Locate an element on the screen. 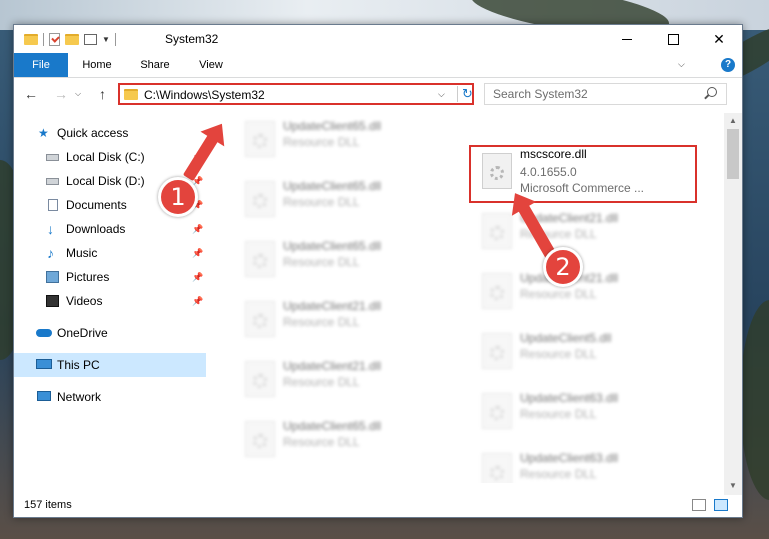 Image resolution: width=769 pixels, height=539 pixels. videos-icon is located at coordinates (52, 301).